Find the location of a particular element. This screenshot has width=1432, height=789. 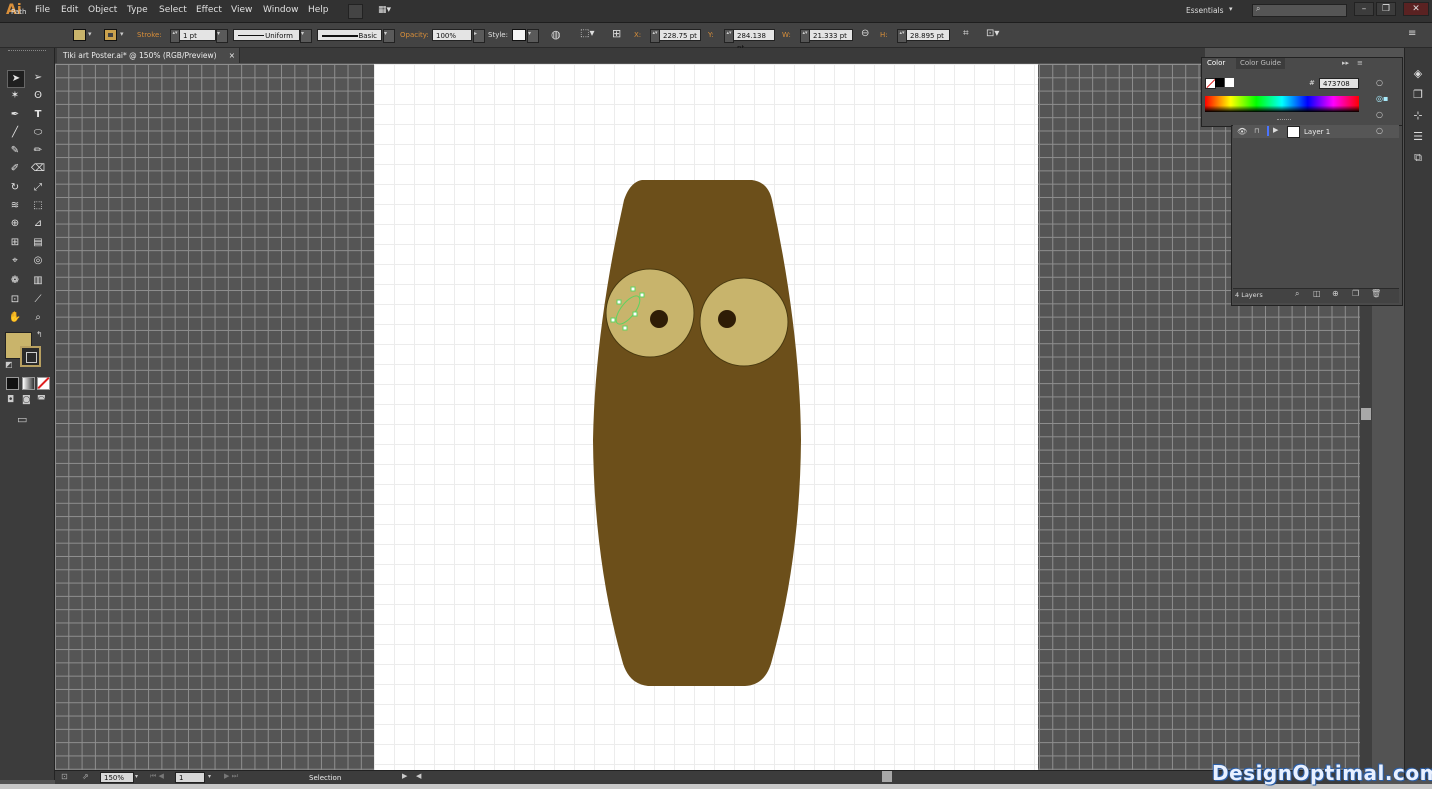

zoom-icon: ⊡ is located at coordinates (64, 776).